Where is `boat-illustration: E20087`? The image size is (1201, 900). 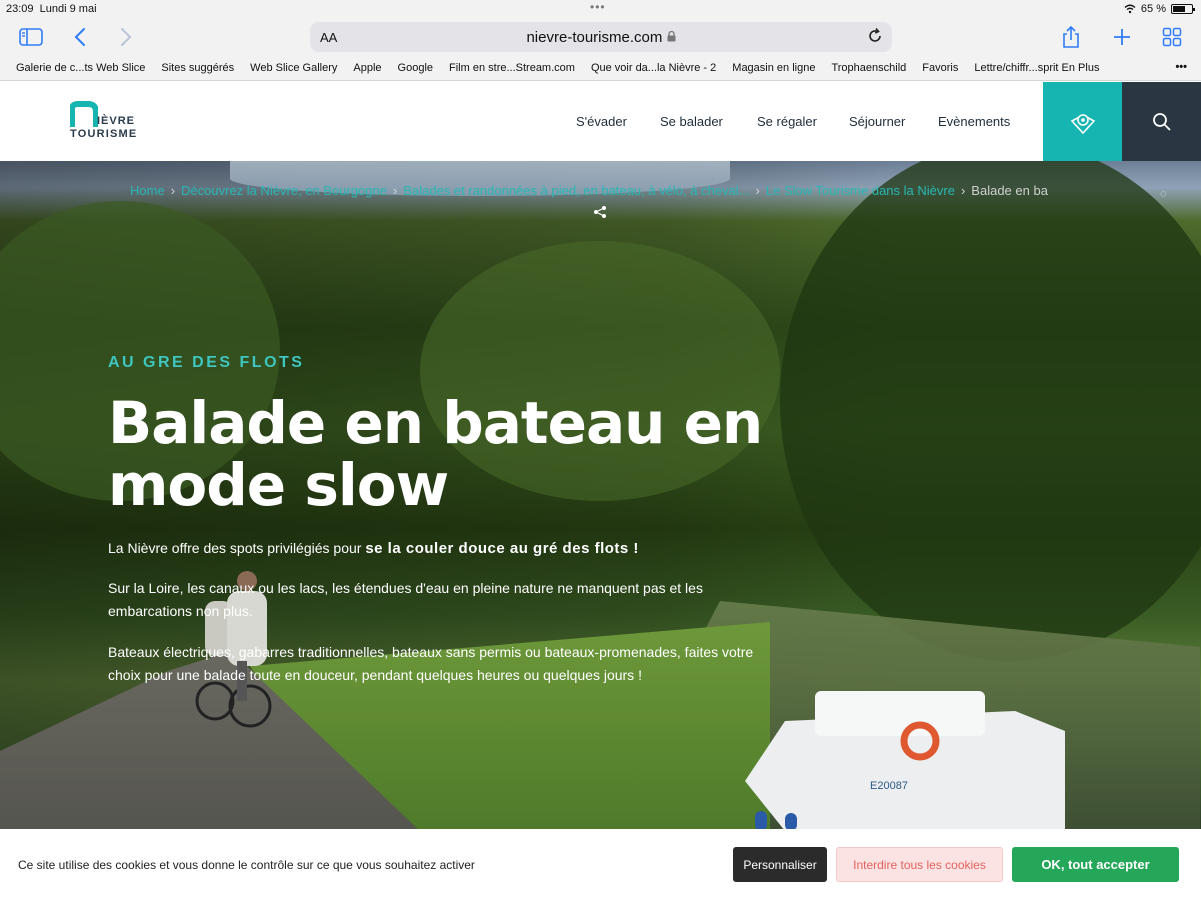
boat-illustration: E20087 is located at coordinates (905, 760).